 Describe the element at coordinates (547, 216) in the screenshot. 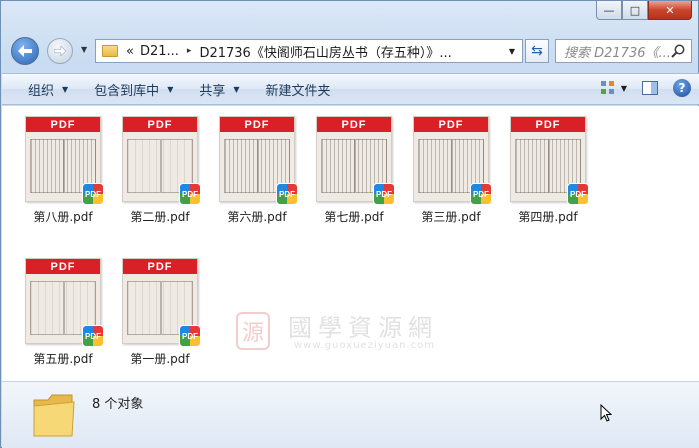

I see `file-name: 第四册.pdf` at that location.